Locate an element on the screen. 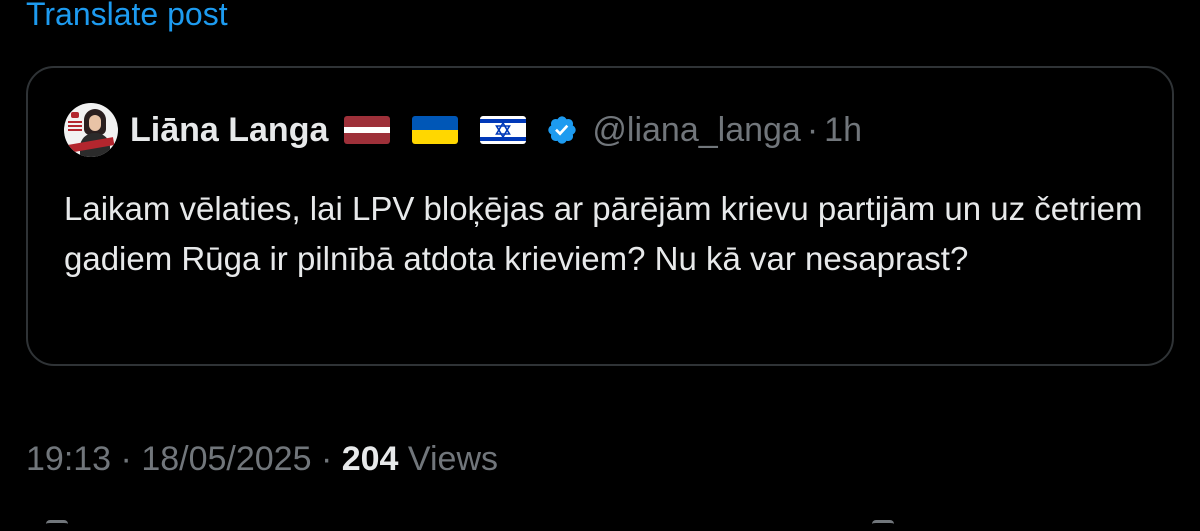  bookmark-icon is located at coordinates (883, 525).